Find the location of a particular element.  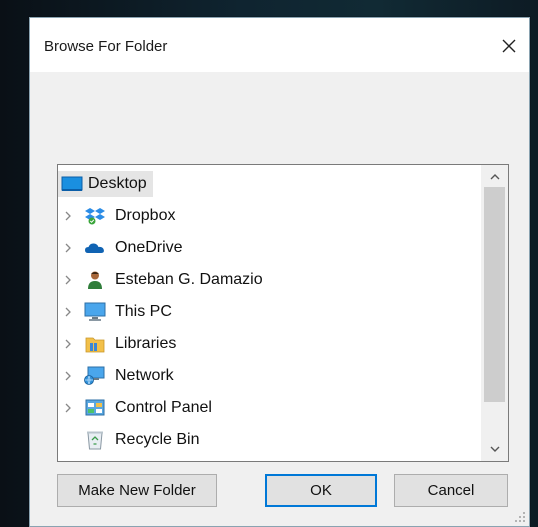

chevron-up-icon is located at coordinates (494, 177).